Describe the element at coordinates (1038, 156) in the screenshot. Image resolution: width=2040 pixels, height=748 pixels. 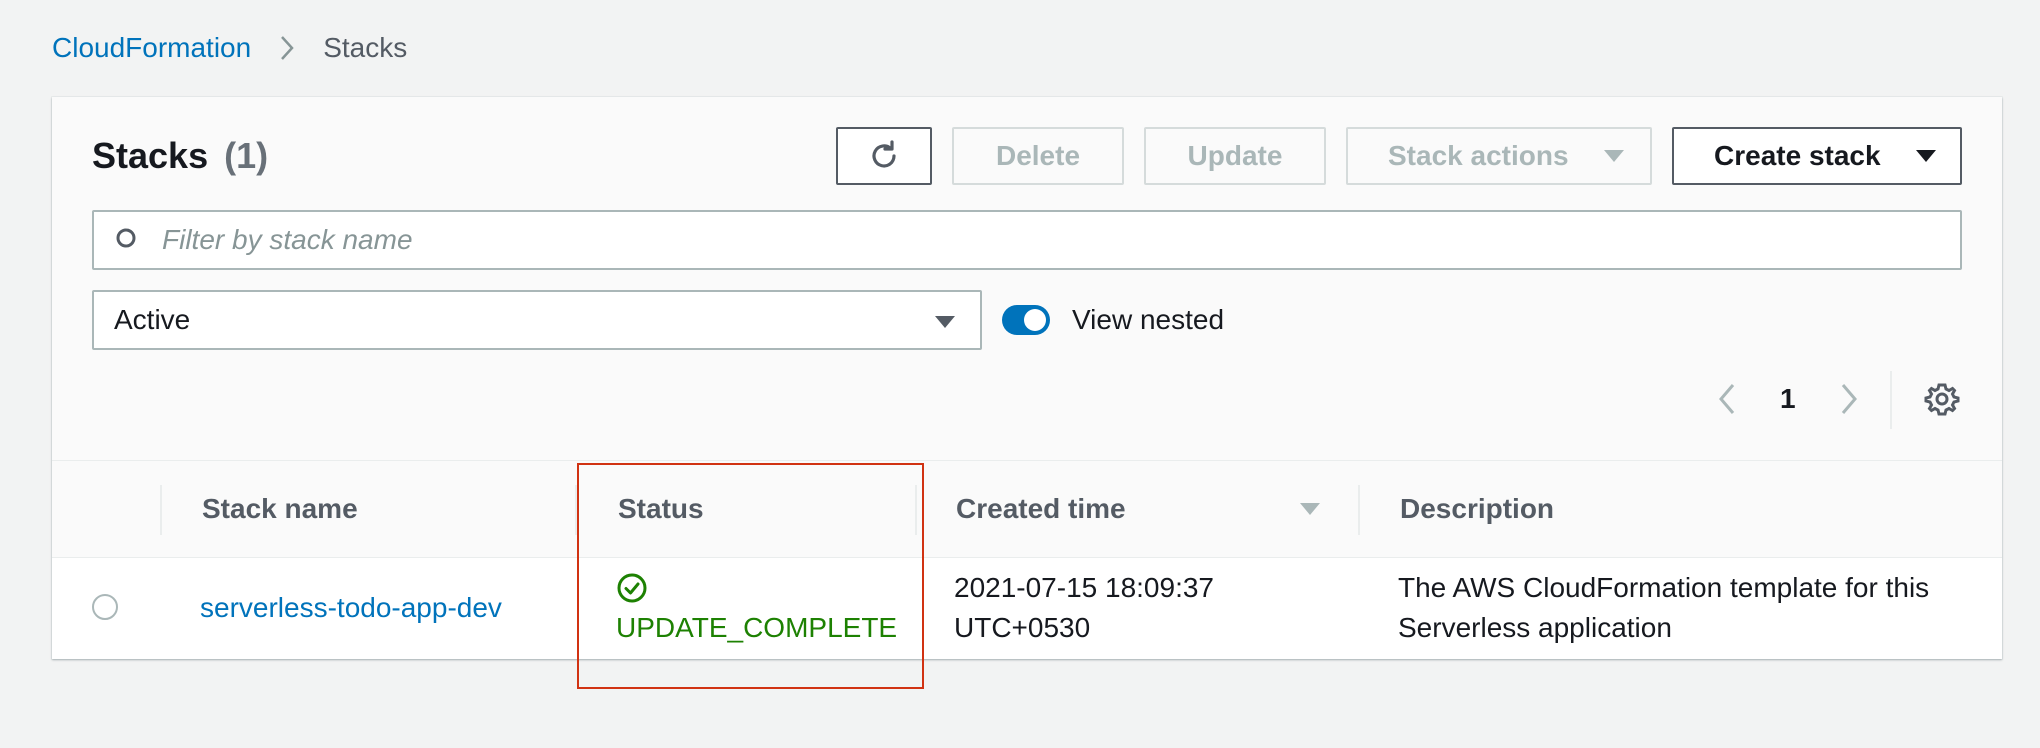
I see `delete-button: Delete` at that location.